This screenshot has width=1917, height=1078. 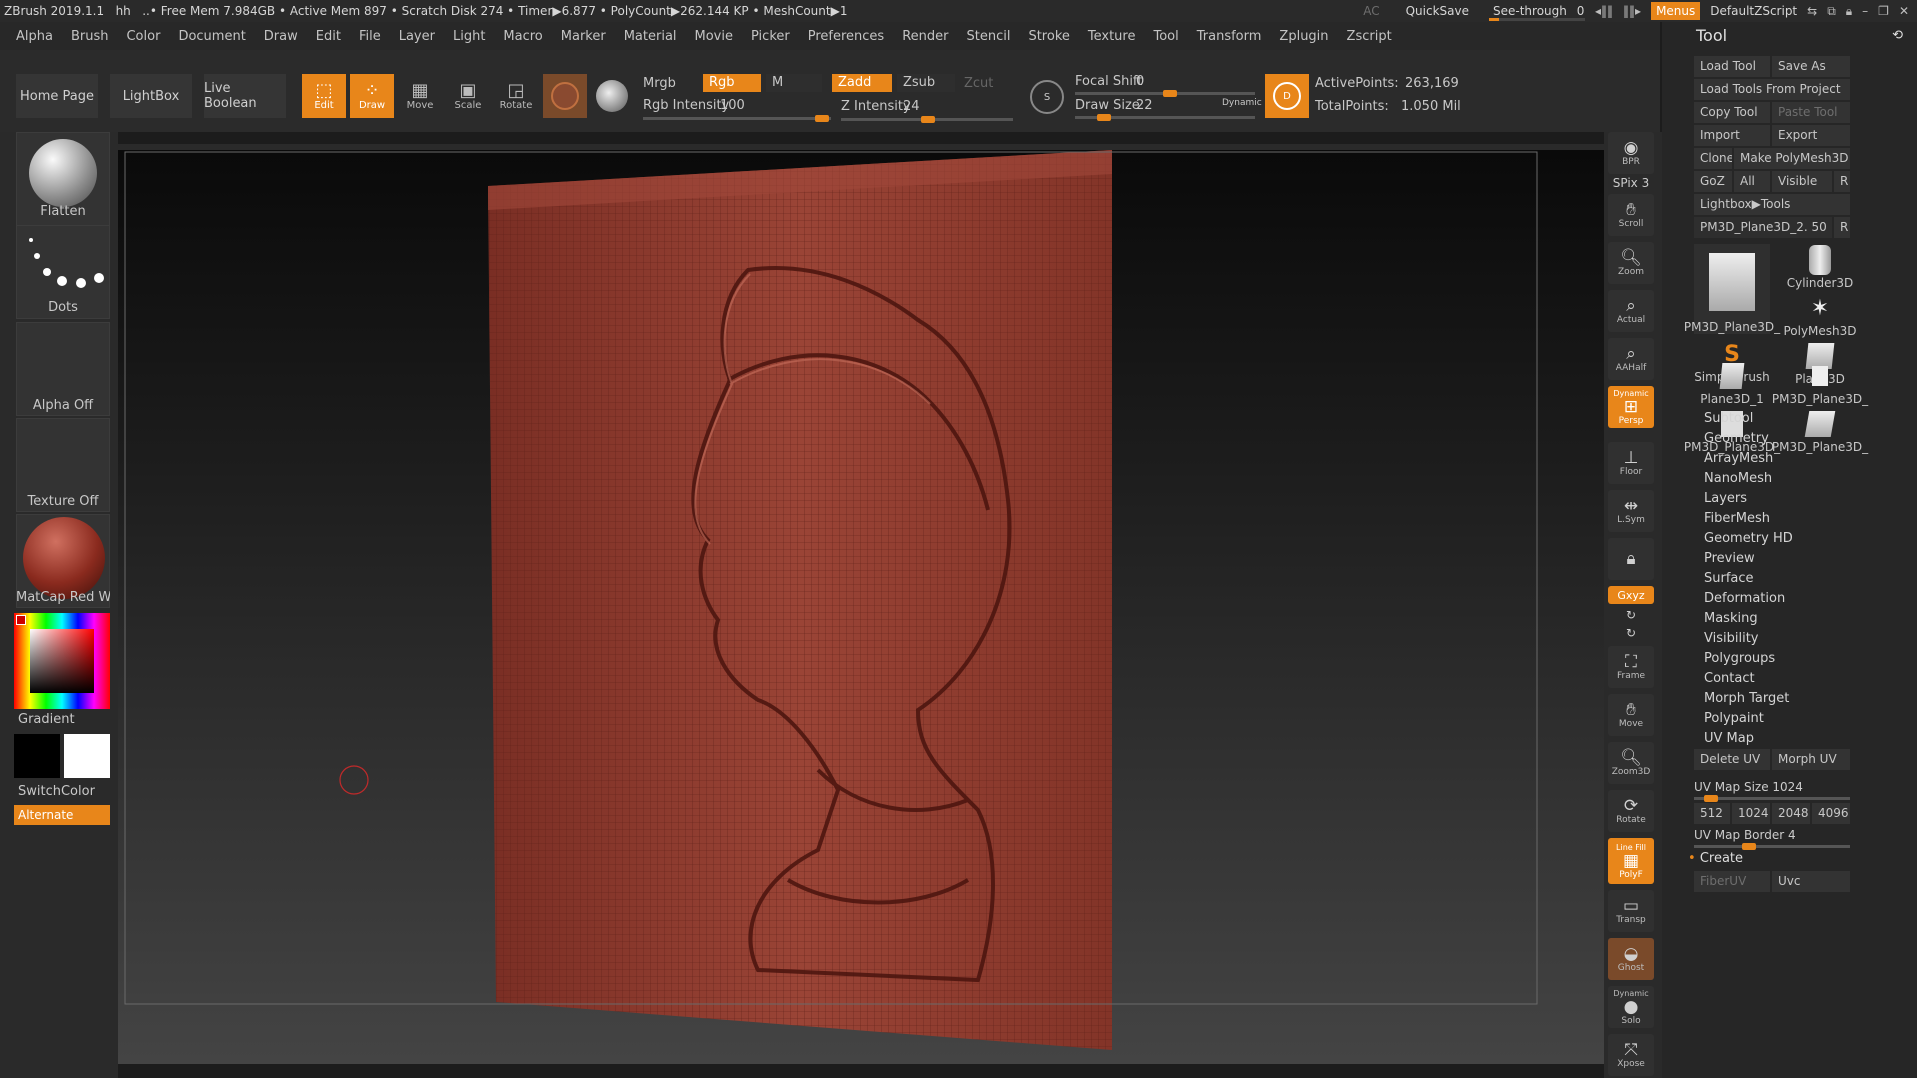 I want to click on menu-texture: Texture, so click(x=1112, y=36).